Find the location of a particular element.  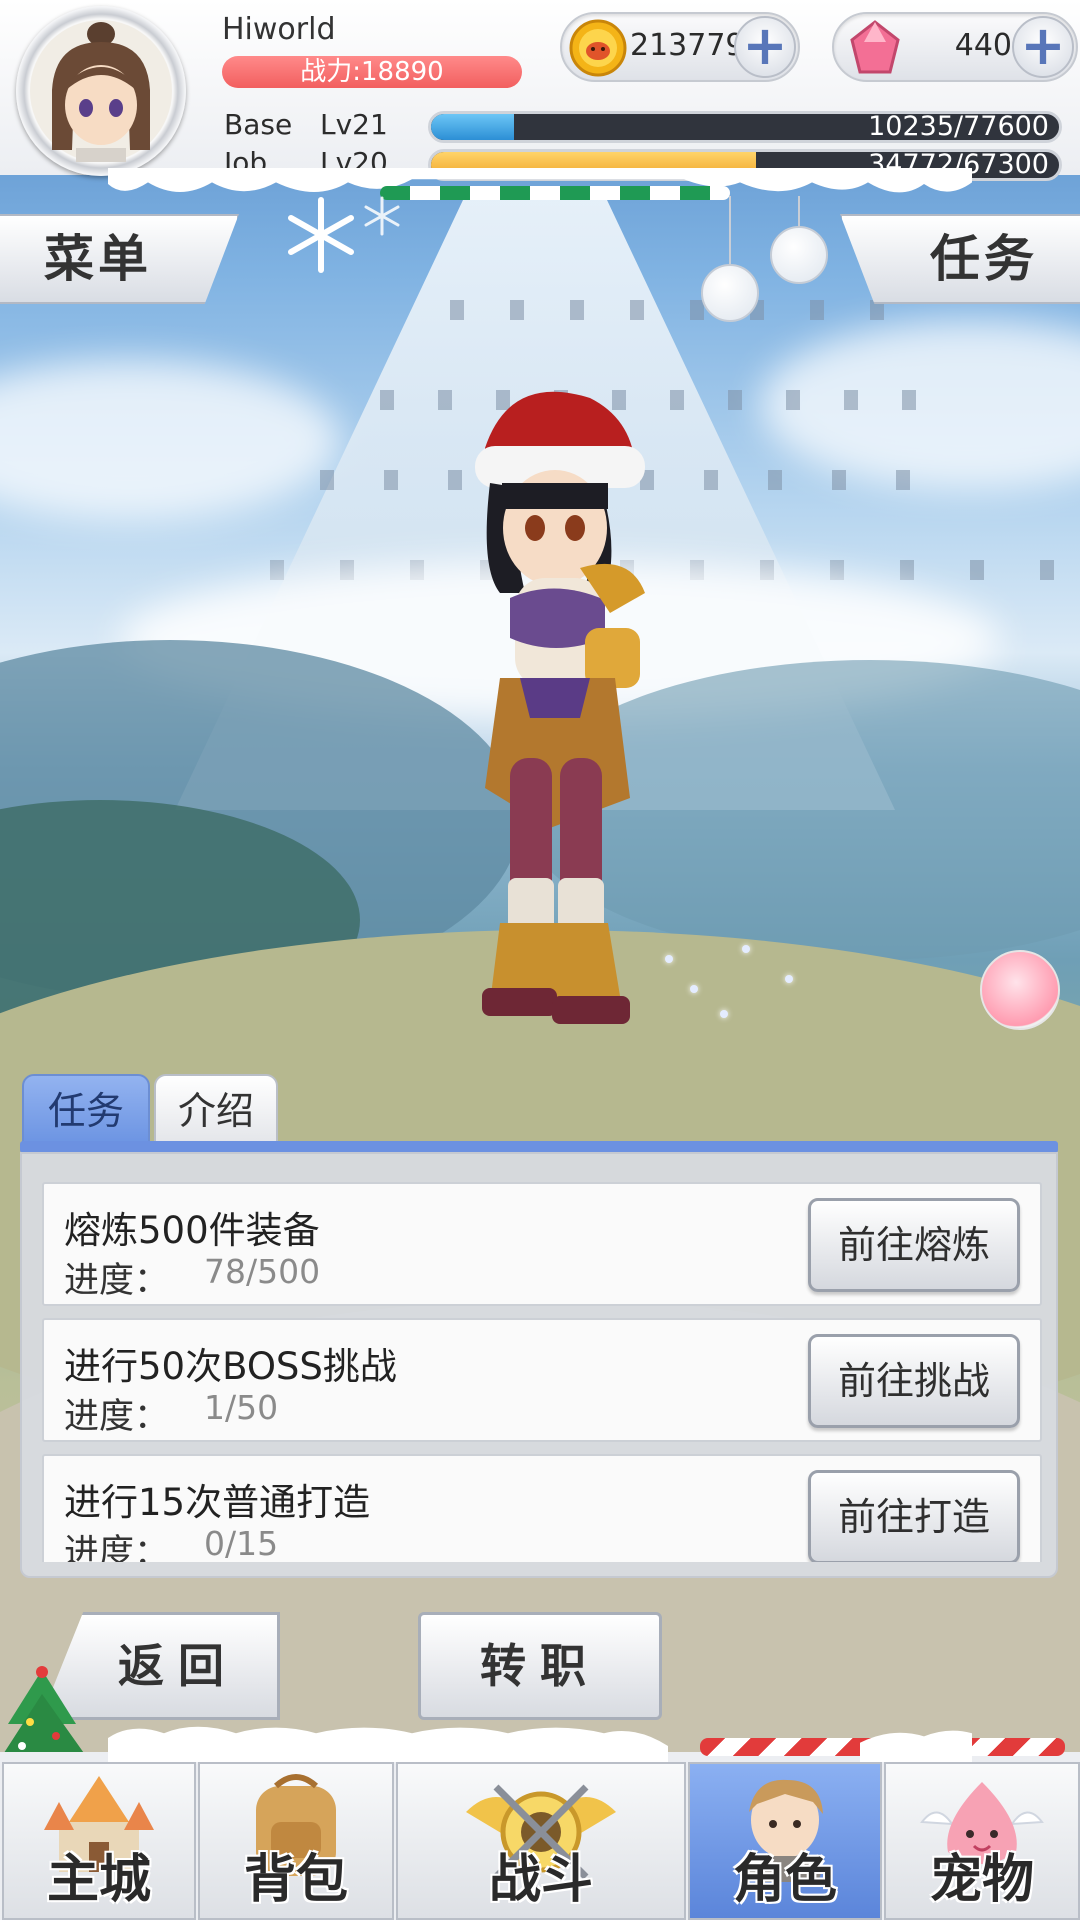

snow-trim is located at coordinates (540, 1744).